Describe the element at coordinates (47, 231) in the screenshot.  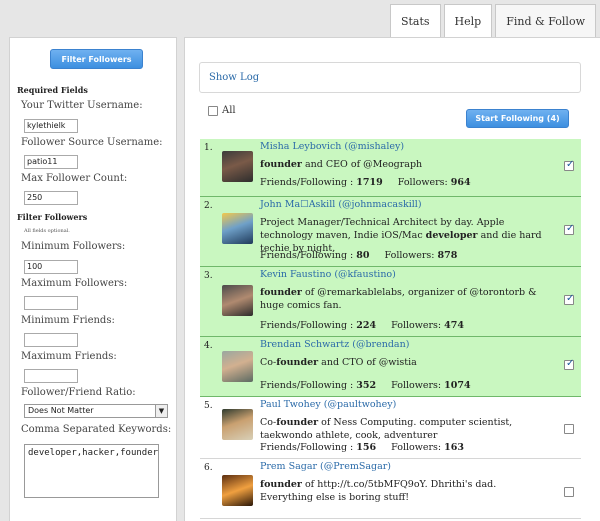
I see `optional-note: All fields optional.` at that location.